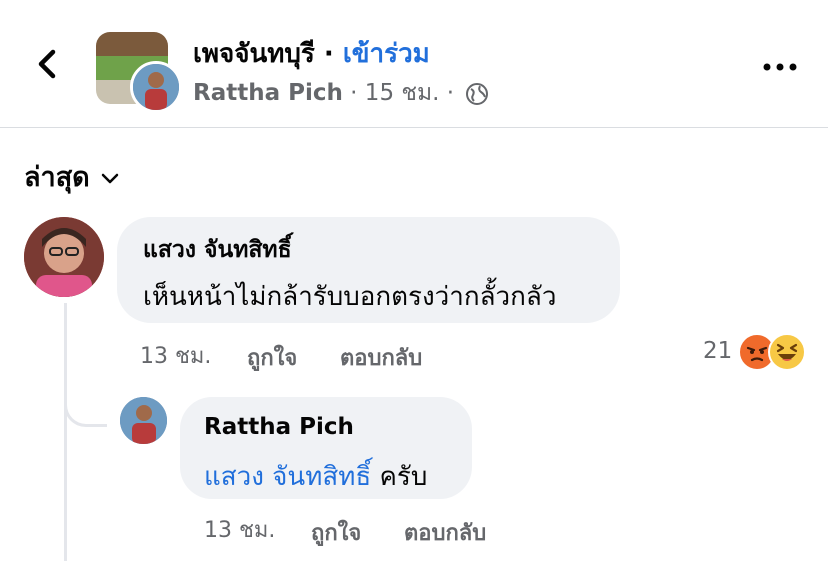 The width and height of the screenshot is (828, 561). What do you see at coordinates (217, 250) in the screenshot?
I see `comment-author: แสวง จันทสิทธิ์` at bounding box center [217, 250].